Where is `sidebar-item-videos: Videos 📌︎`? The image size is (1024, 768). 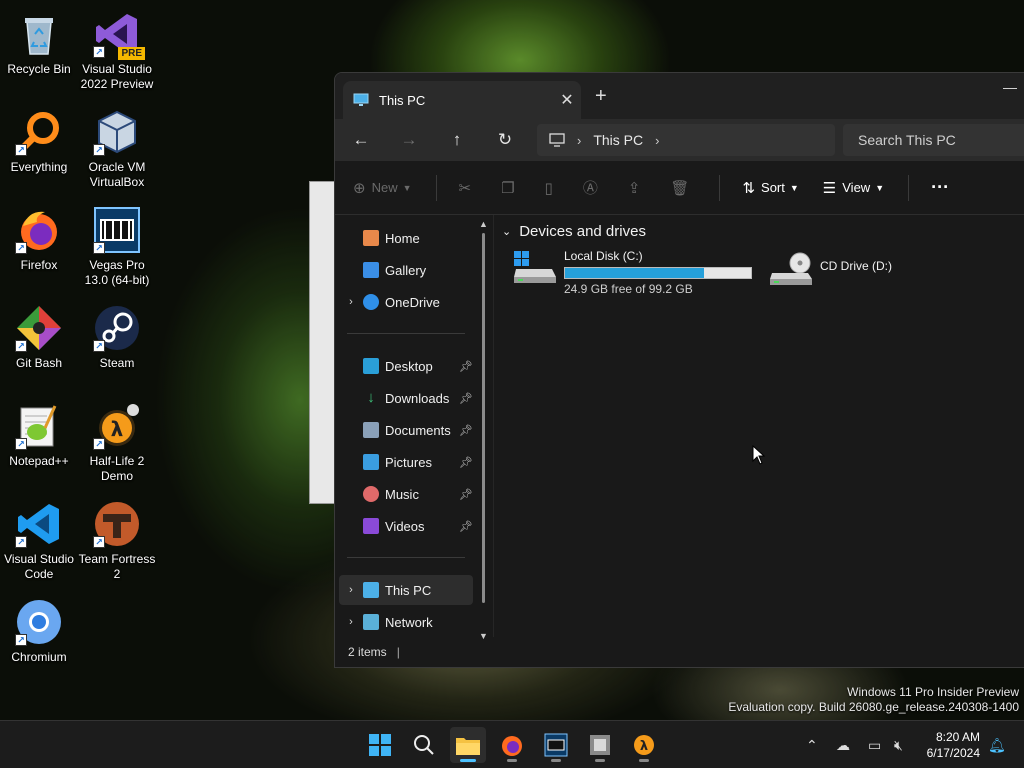
sidebar-item-videos: Videos 📌︎ is located at coordinates (406, 526).